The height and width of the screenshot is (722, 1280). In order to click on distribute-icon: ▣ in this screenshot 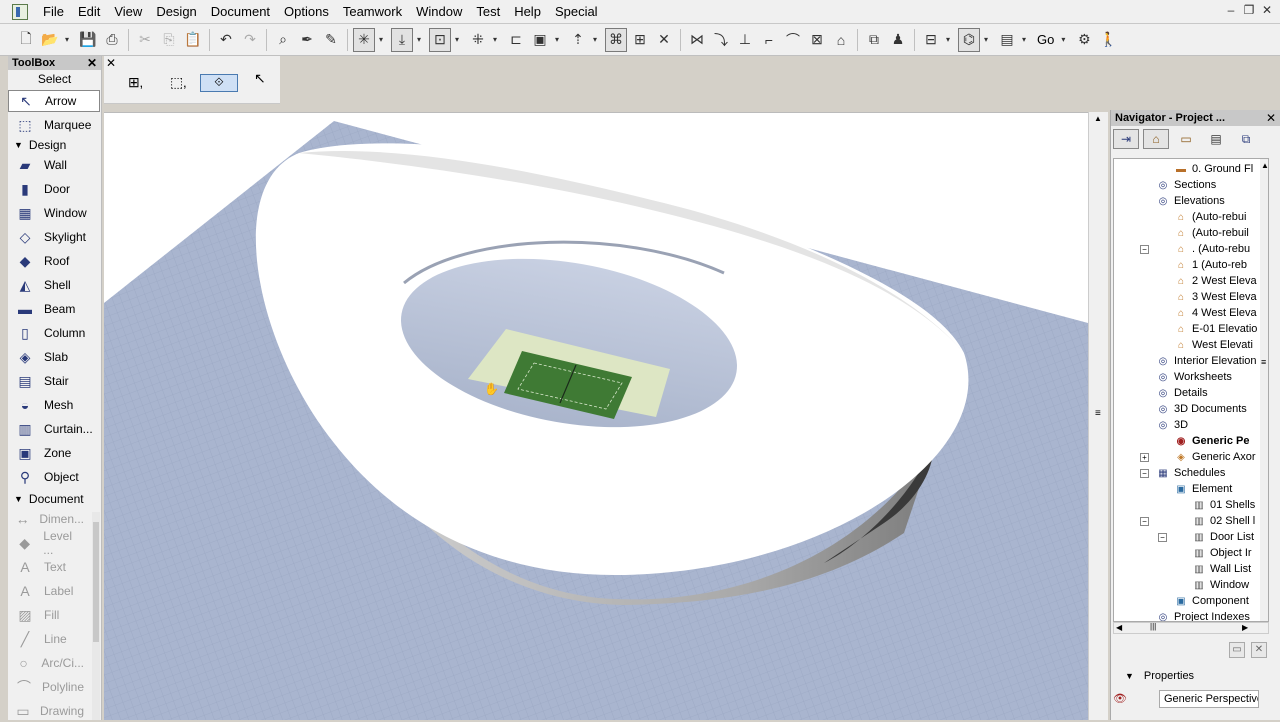, I will do `click(540, 40)`.